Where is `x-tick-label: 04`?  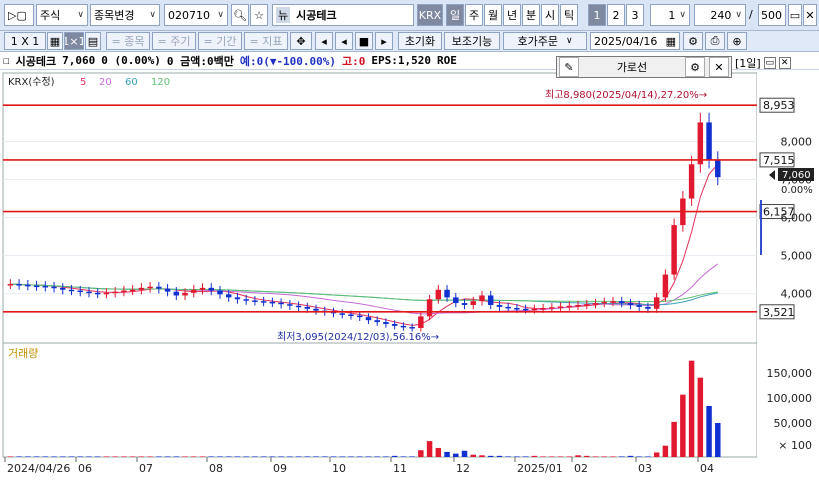
x-tick-label: 04 is located at coordinates (707, 468).